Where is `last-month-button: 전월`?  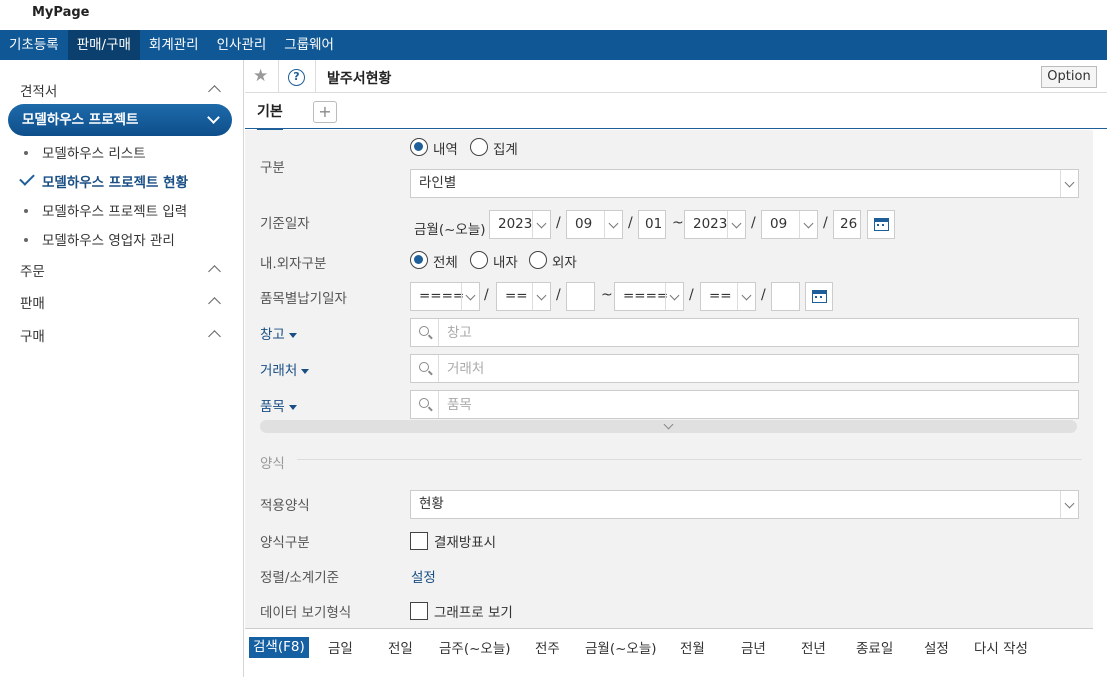 last-month-button: 전월 is located at coordinates (692, 647).